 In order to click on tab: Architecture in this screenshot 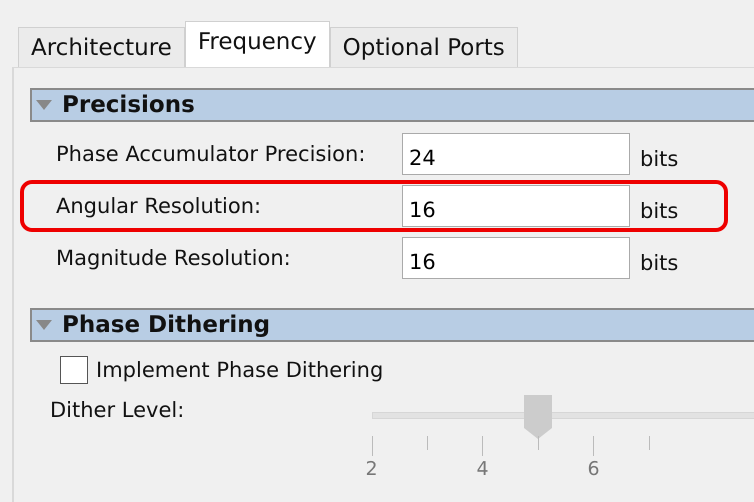, I will do `click(101, 47)`.